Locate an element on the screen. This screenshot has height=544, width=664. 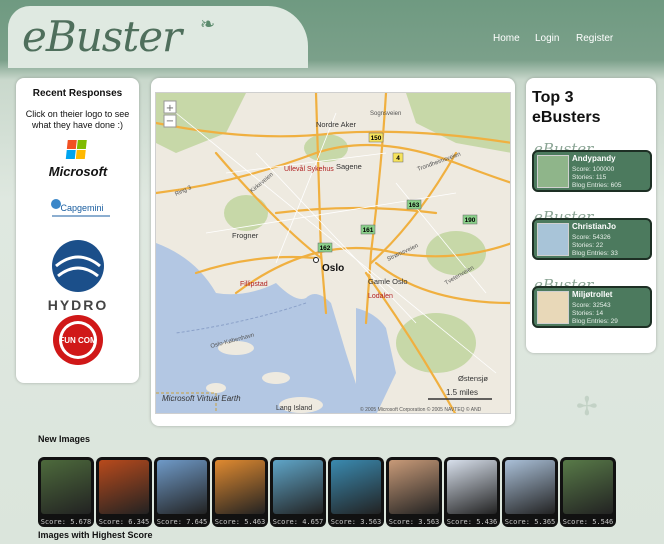
svg-text: Lodalen is located at coordinates (380, 296).